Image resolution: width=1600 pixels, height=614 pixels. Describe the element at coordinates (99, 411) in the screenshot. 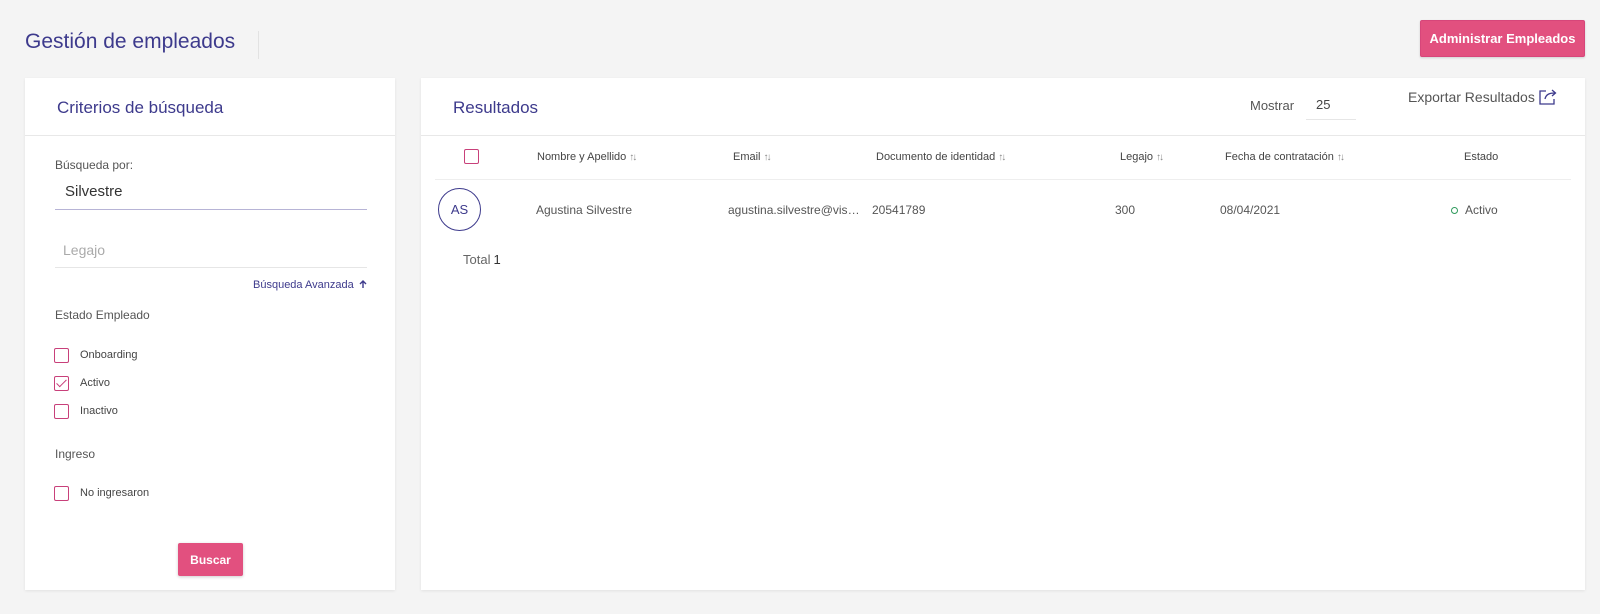

I see `checkbox-inactivo-label: Inactivo` at that location.